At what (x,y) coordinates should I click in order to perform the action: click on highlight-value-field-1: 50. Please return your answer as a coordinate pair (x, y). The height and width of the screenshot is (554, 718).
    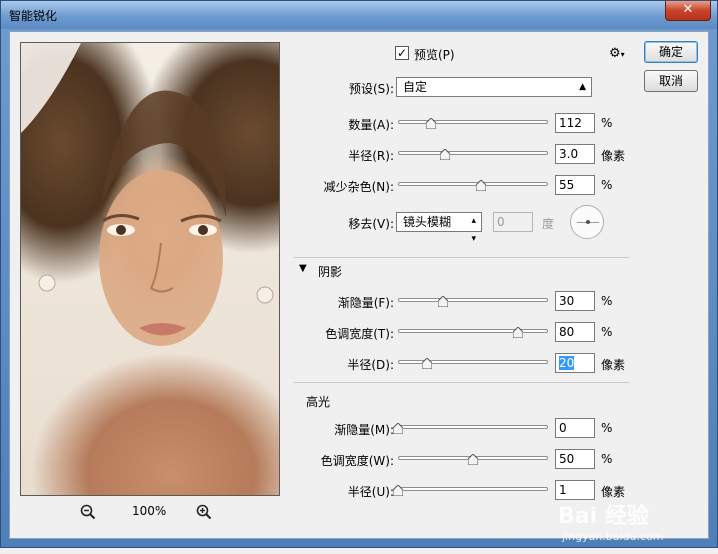
    Looking at the image, I should click on (575, 459).